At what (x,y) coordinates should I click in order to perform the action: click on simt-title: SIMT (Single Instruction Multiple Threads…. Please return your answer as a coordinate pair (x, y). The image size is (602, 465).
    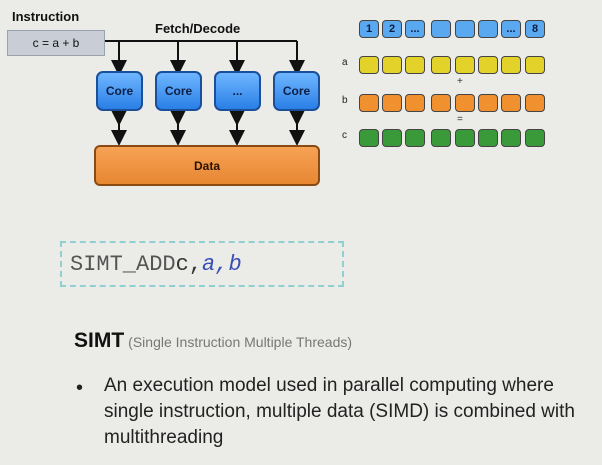
    Looking at the image, I should click on (213, 341).